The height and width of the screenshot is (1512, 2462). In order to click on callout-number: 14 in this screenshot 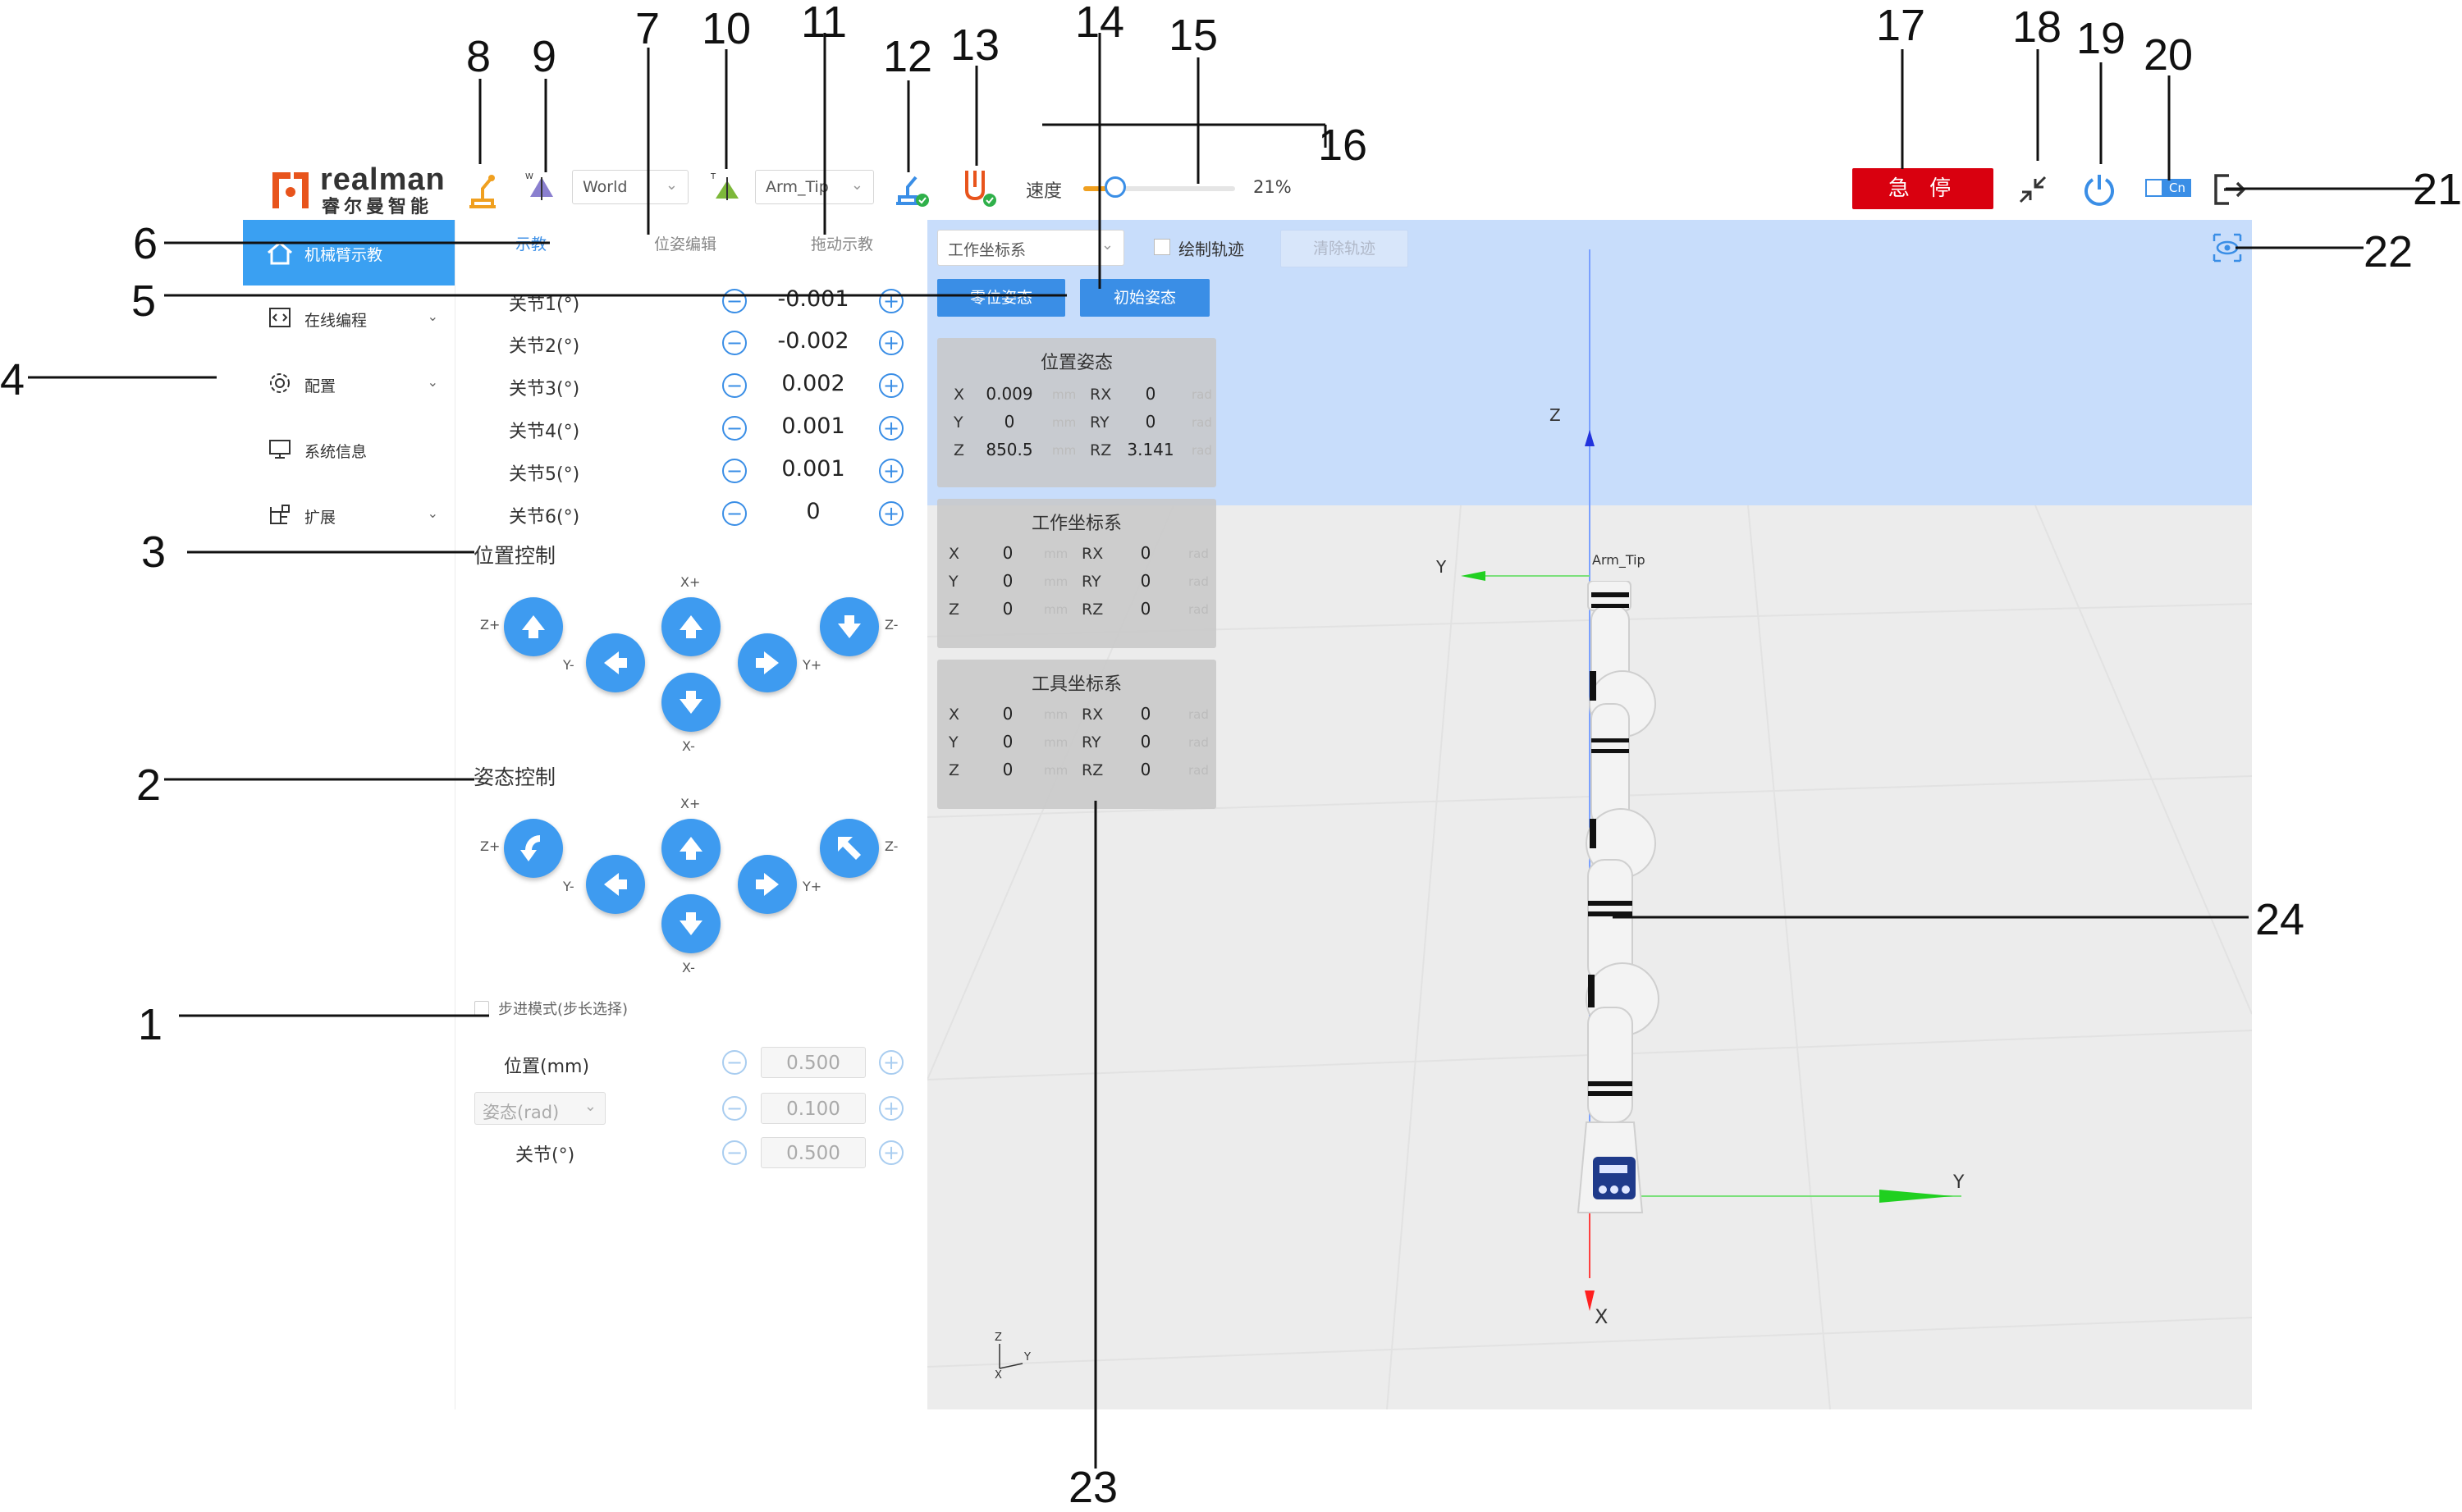, I will do `click(1100, 23)`.